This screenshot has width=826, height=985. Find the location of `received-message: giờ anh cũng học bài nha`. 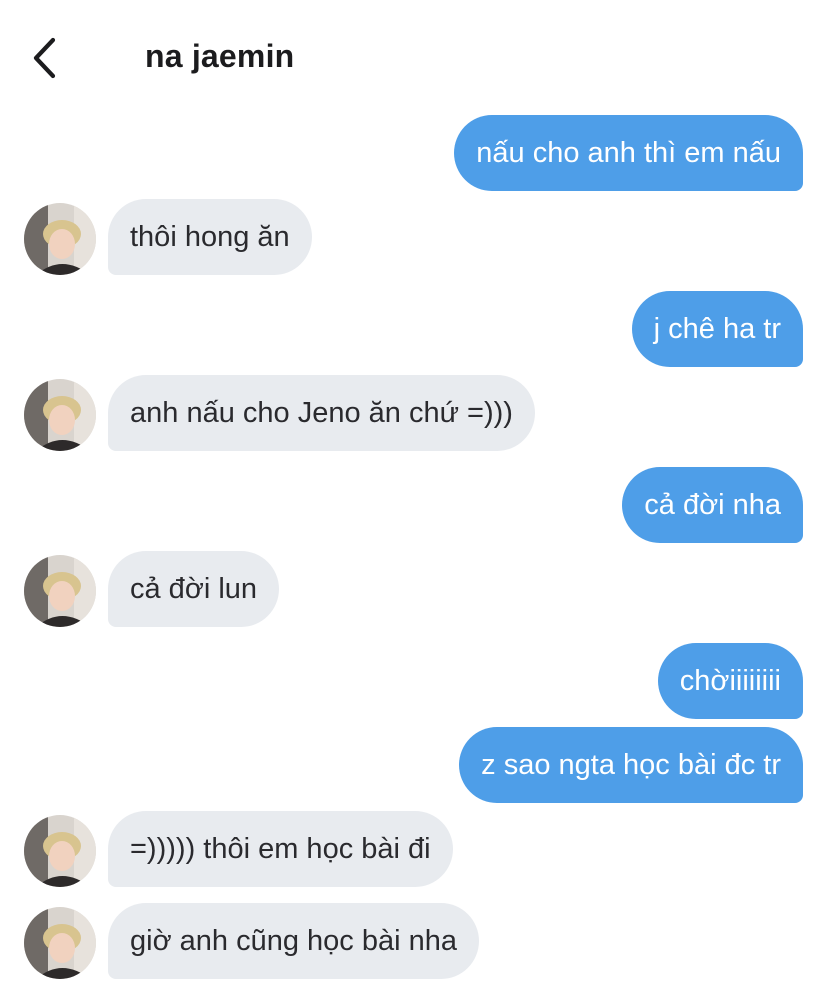

received-message: giờ anh cũng học bài nha is located at coordinates (293, 941).